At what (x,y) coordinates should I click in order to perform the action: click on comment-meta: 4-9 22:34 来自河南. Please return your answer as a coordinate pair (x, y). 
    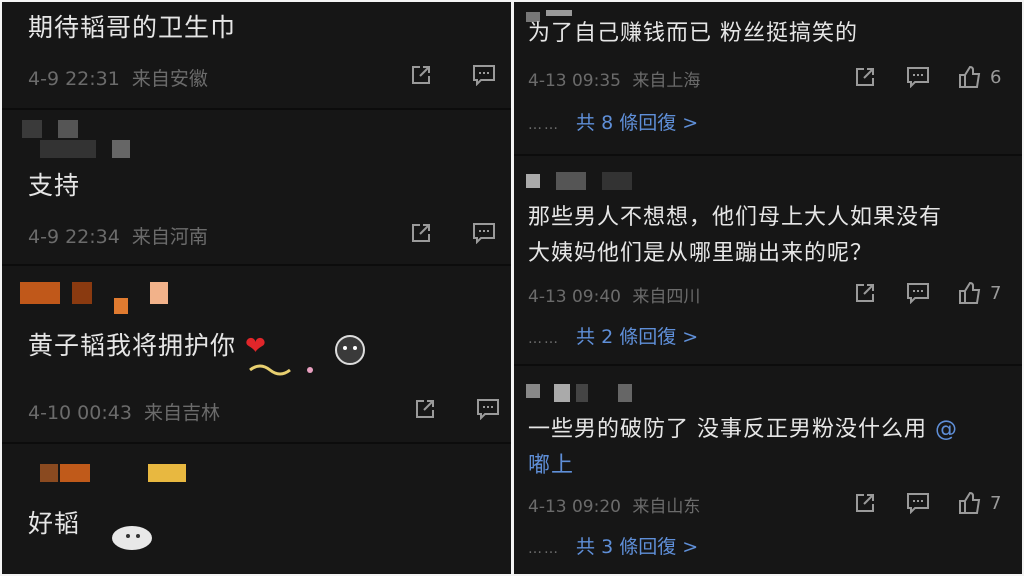
    Looking at the image, I should click on (118, 235).